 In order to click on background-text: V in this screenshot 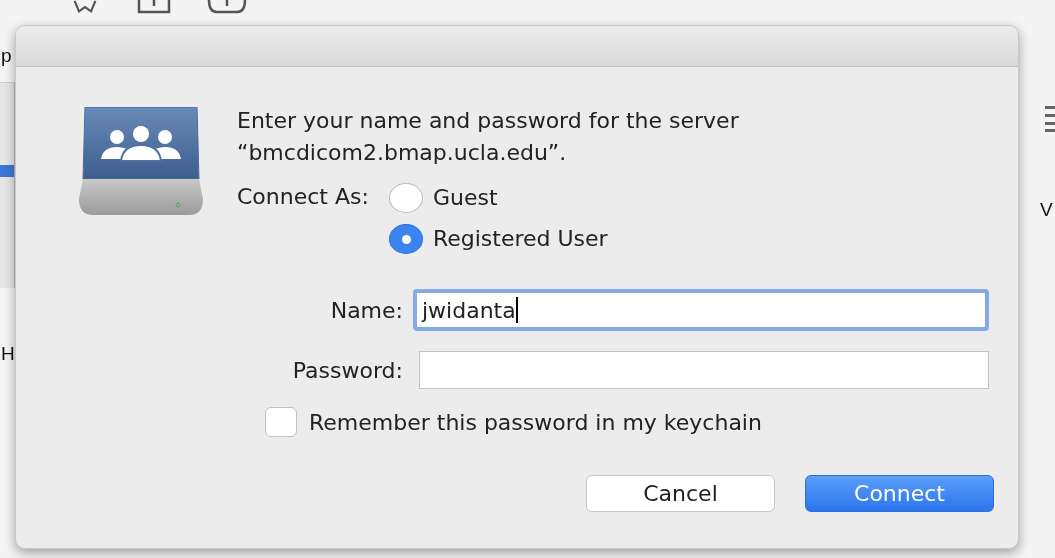, I will do `click(1046, 209)`.